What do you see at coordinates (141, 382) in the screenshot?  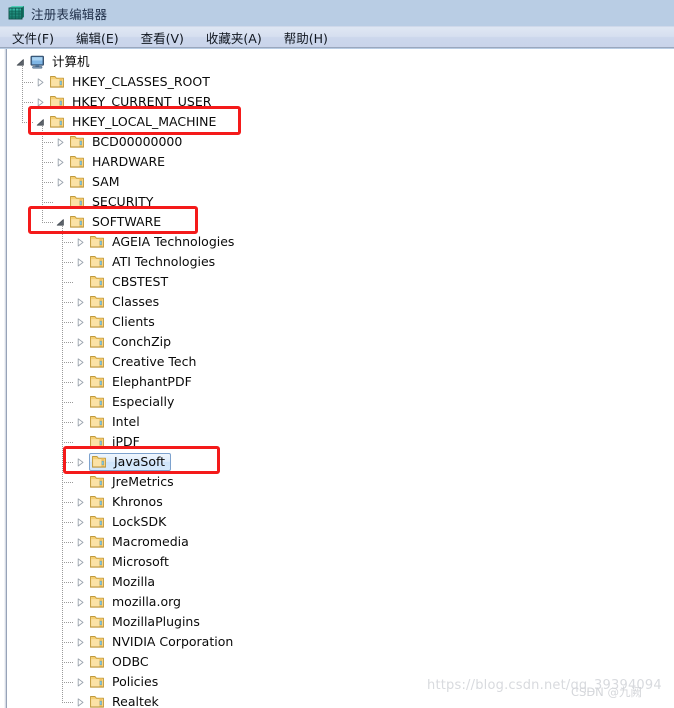 I see `tree-item-content: ElephantPDF` at bounding box center [141, 382].